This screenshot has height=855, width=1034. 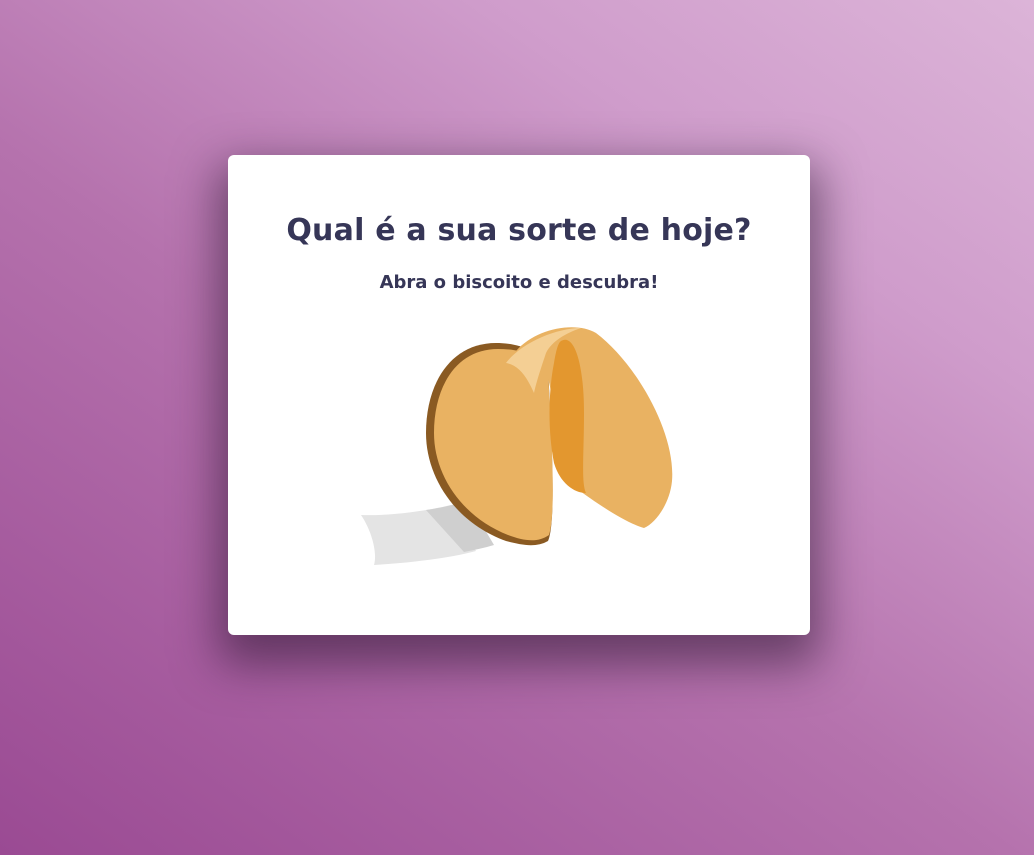 I want to click on fortune-cookie-button, so click(x=516, y=448).